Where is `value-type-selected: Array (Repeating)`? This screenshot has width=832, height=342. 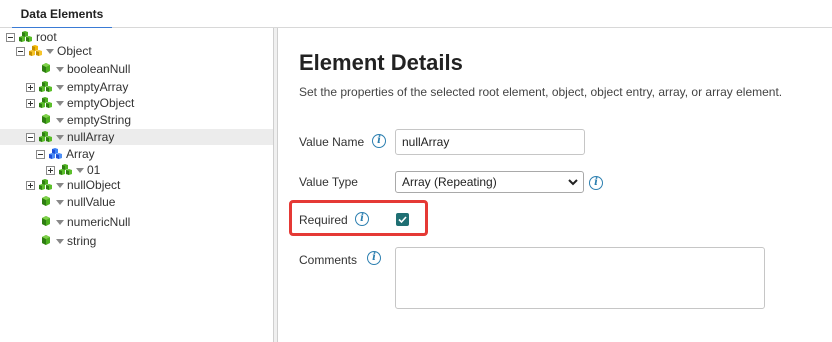 value-type-selected: Array (Repeating) is located at coordinates (449, 182).